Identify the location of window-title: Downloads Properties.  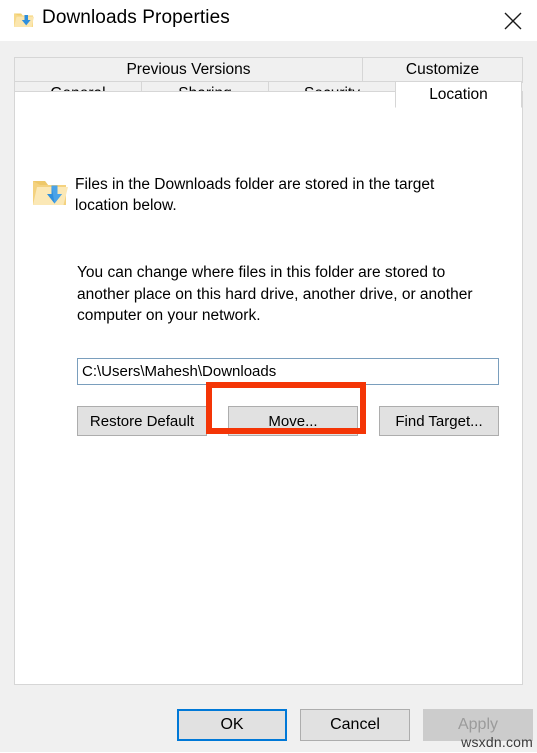
(136, 17).